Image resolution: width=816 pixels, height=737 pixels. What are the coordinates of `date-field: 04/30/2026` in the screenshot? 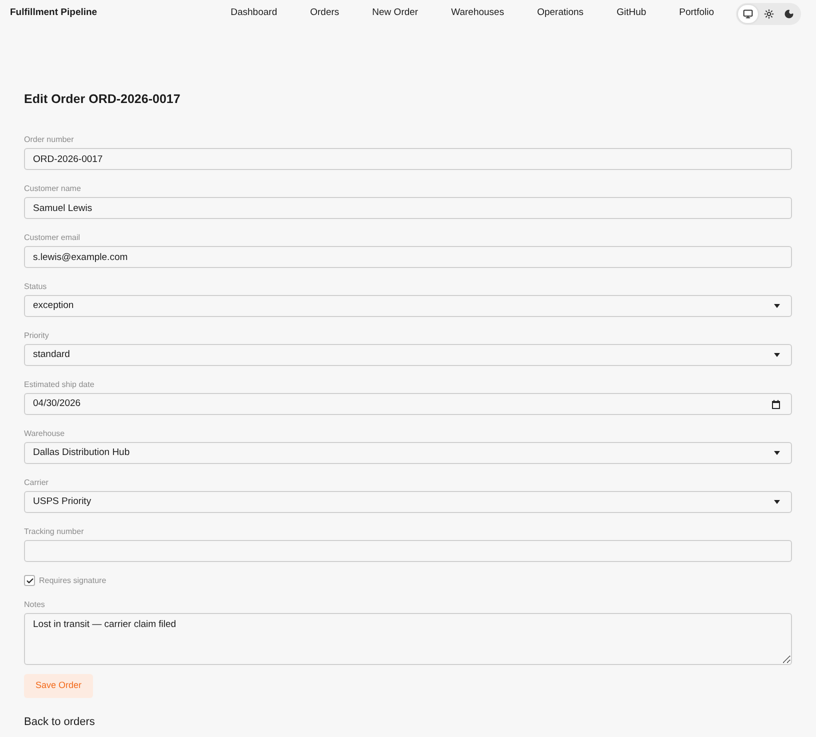 It's located at (408, 404).